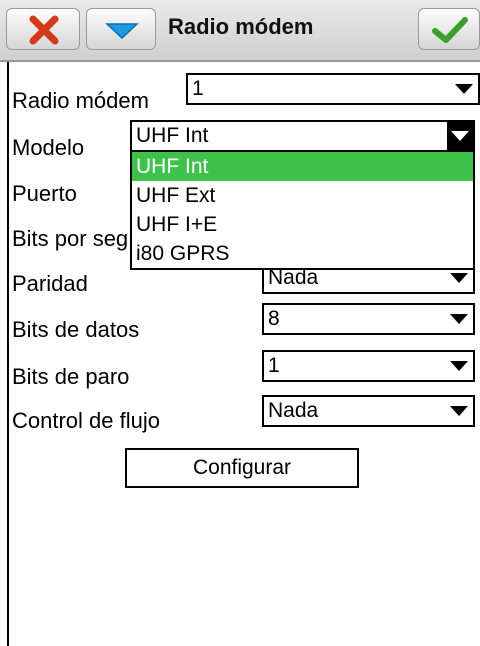 The height and width of the screenshot is (646, 480). I want to click on ok-button, so click(449, 29).